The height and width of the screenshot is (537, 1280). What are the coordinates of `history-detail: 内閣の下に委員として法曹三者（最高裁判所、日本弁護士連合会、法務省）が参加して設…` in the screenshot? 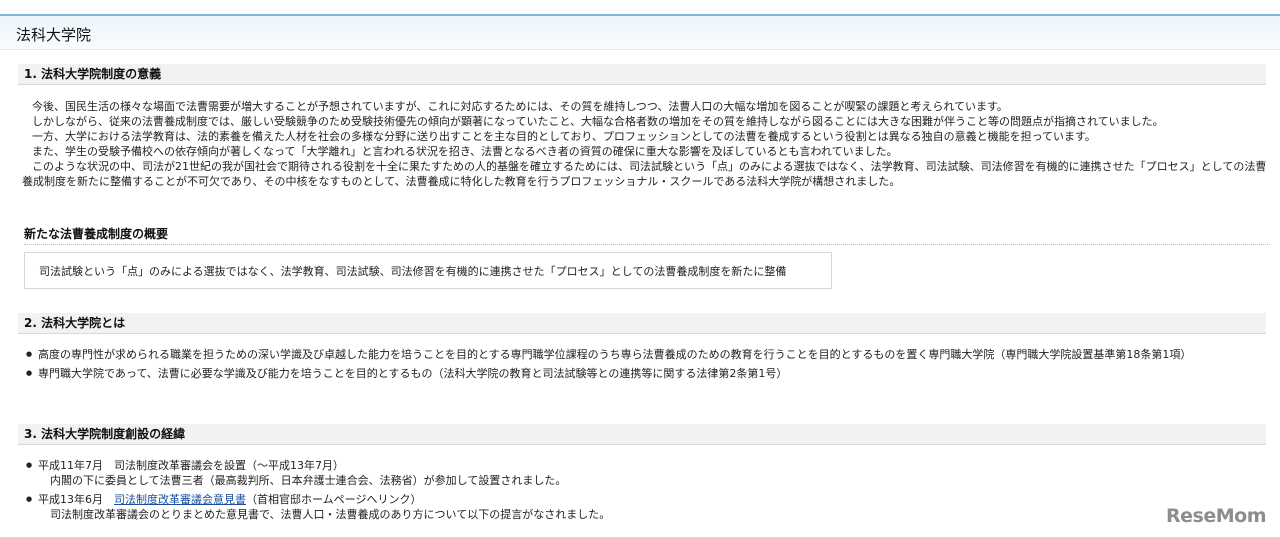 It's located at (308, 480).